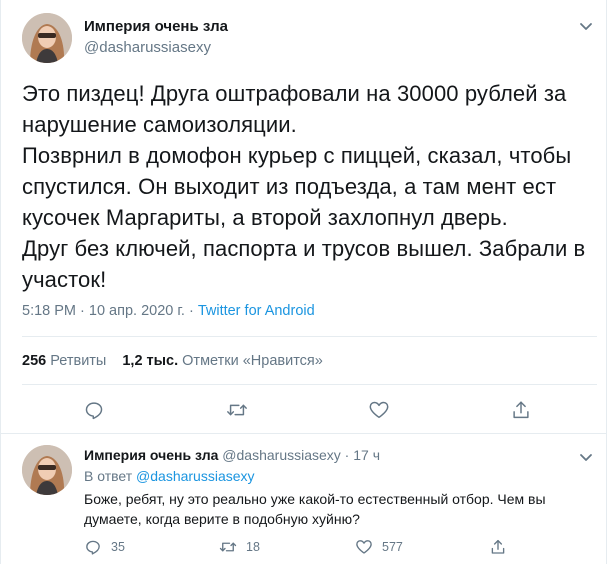  What do you see at coordinates (104, 547) in the screenshot?
I see `reply-reply-button: 35` at bounding box center [104, 547].